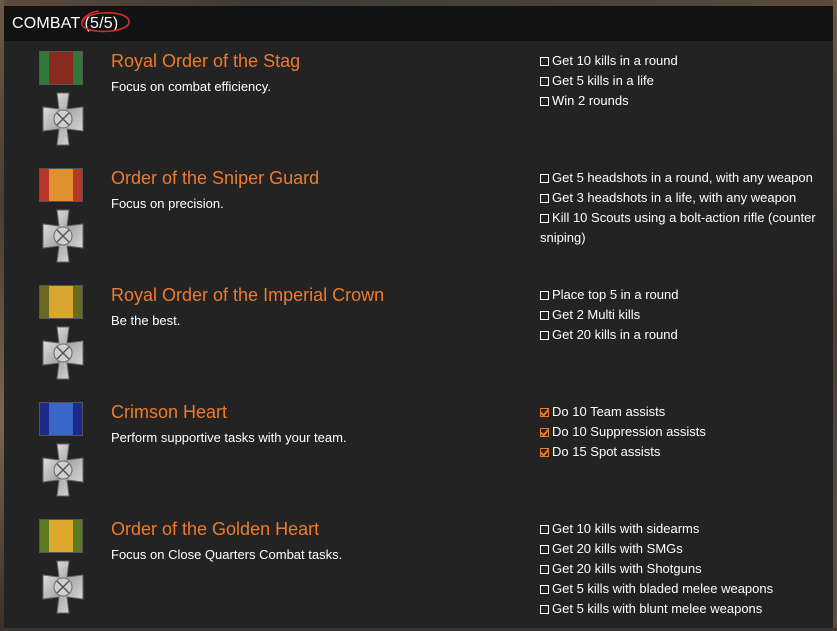 Image resolution: width=837 pixels, height=631 pixels. I want to click on task-item: Get 20 kills with Shotguns, so click(682, 569).